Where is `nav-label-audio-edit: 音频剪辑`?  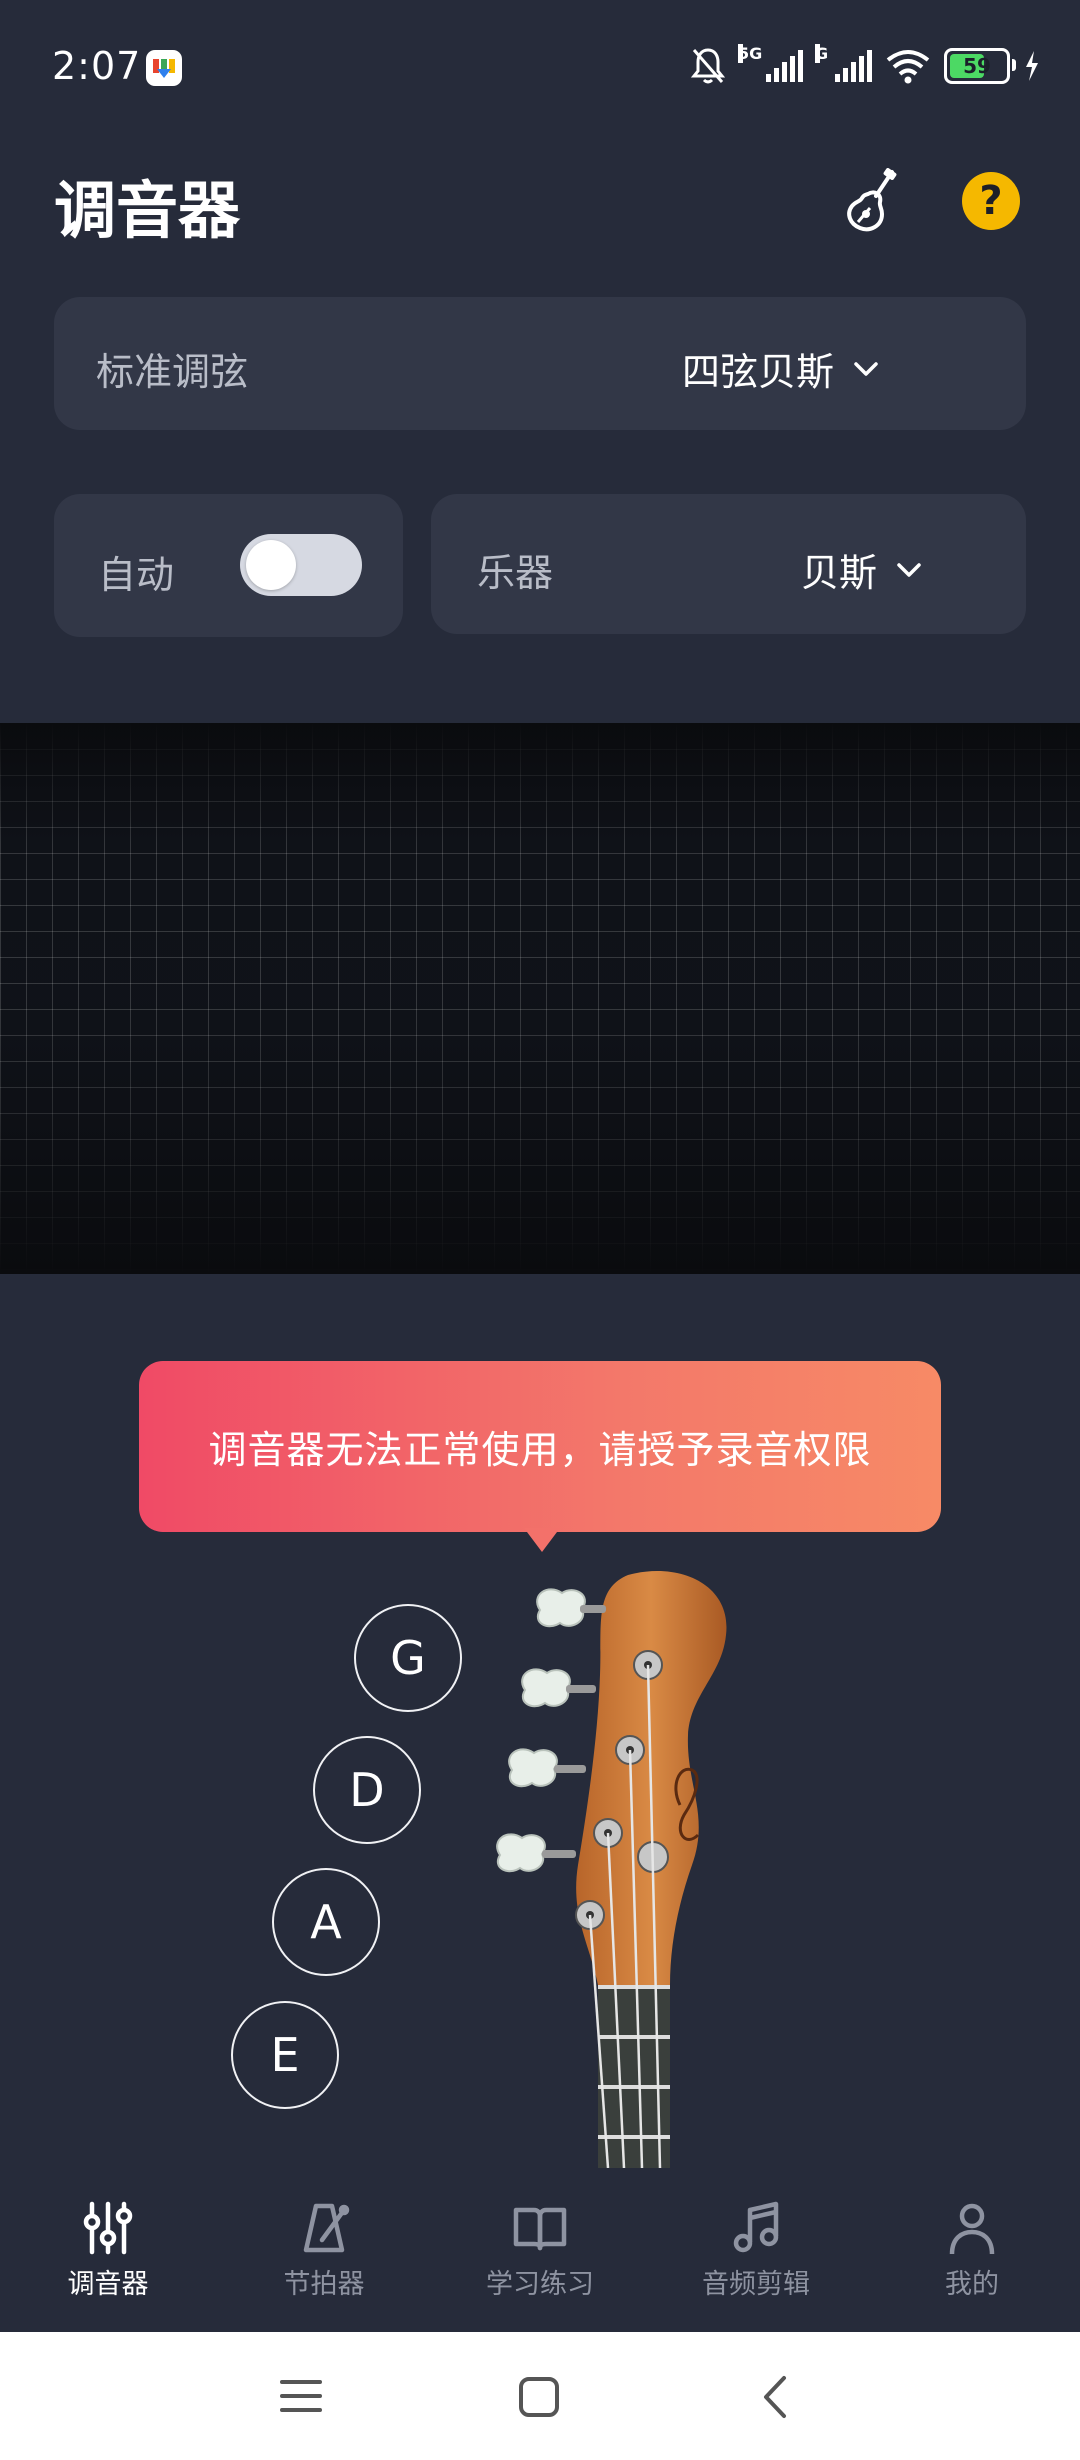 nav-label-audio-edit: 音频剪辑 is located at coordinates (756, 2284).